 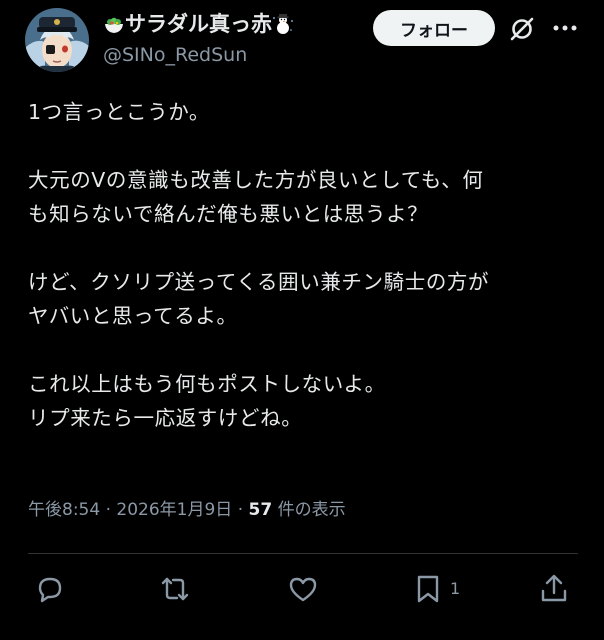 I want to click on post-line: ヤバいと思ってるよ。, so click(x=133, y=316).